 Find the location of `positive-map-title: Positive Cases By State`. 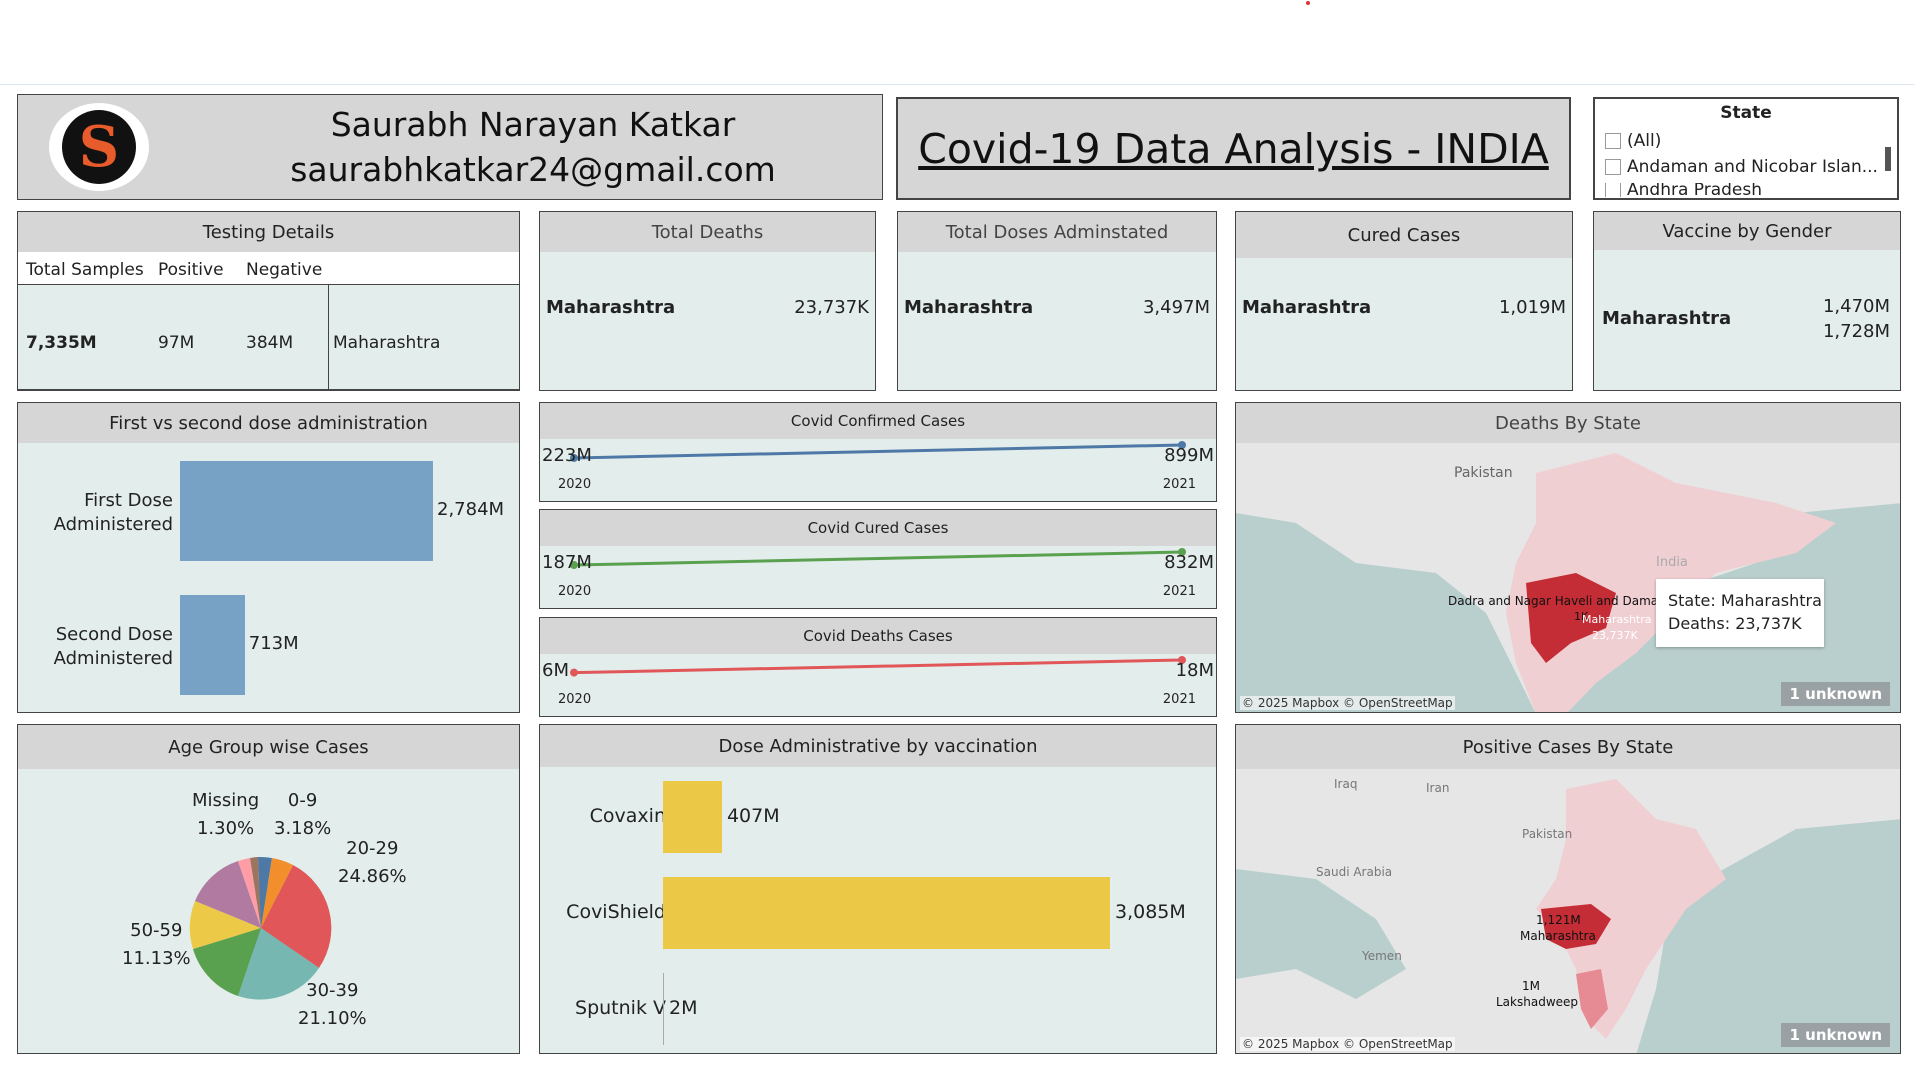

positive-map-title: Positive Cases By State is located at coordinates (1568, 747).